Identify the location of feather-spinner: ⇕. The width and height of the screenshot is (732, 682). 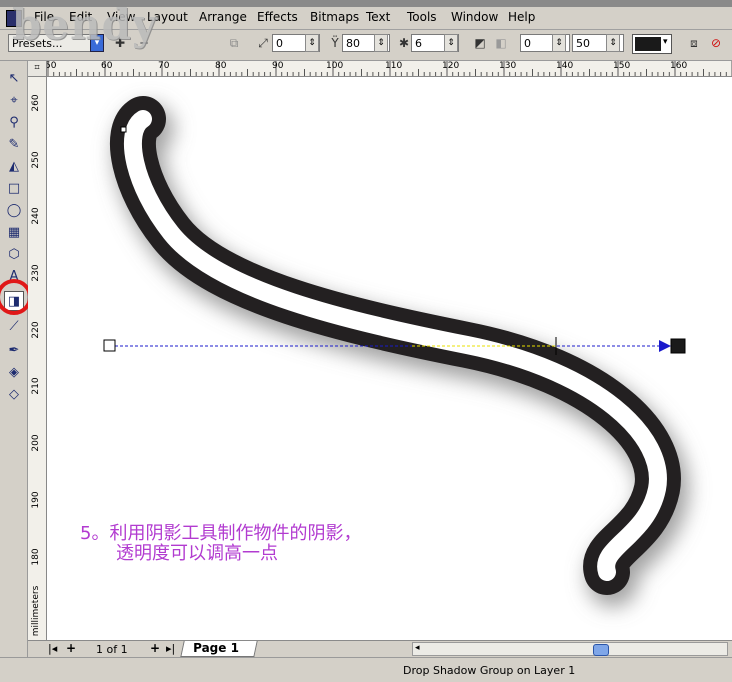
(451, 43).